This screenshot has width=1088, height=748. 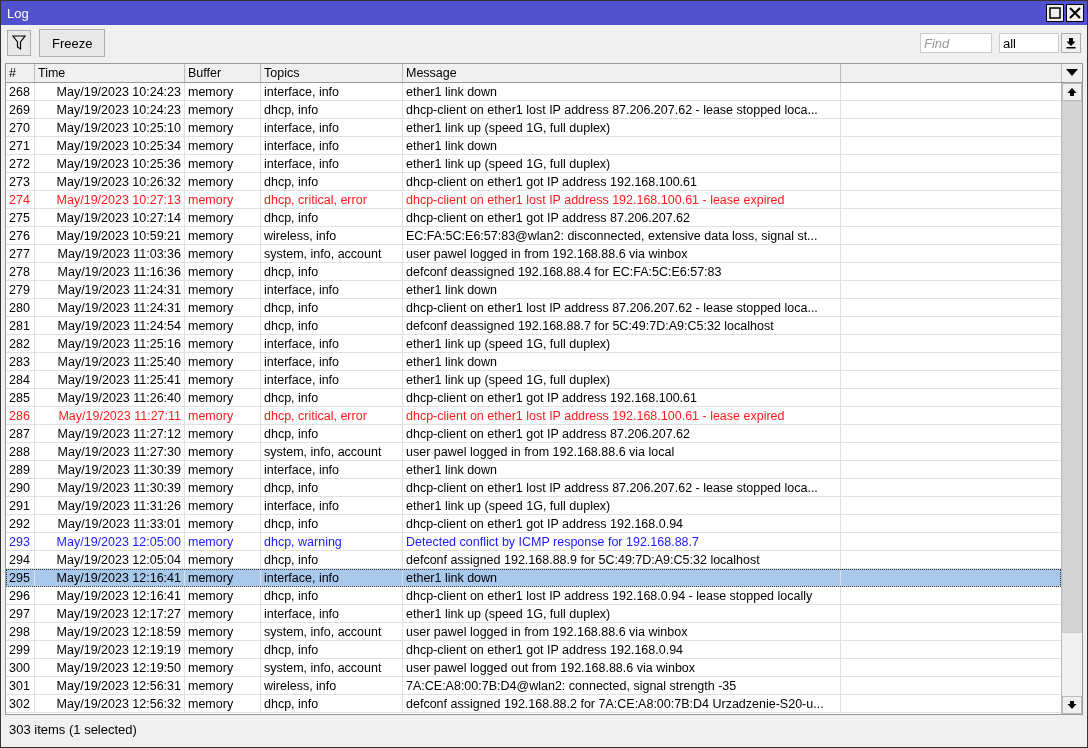 What do you see at coordinates (533, 254) in the screenshot?
I see `log-row: 277 May/19/2023 11:03:36 memory system, info, account user pawel logged in from 192.168.88.6 via winbox` at bounding box center [533, 254].